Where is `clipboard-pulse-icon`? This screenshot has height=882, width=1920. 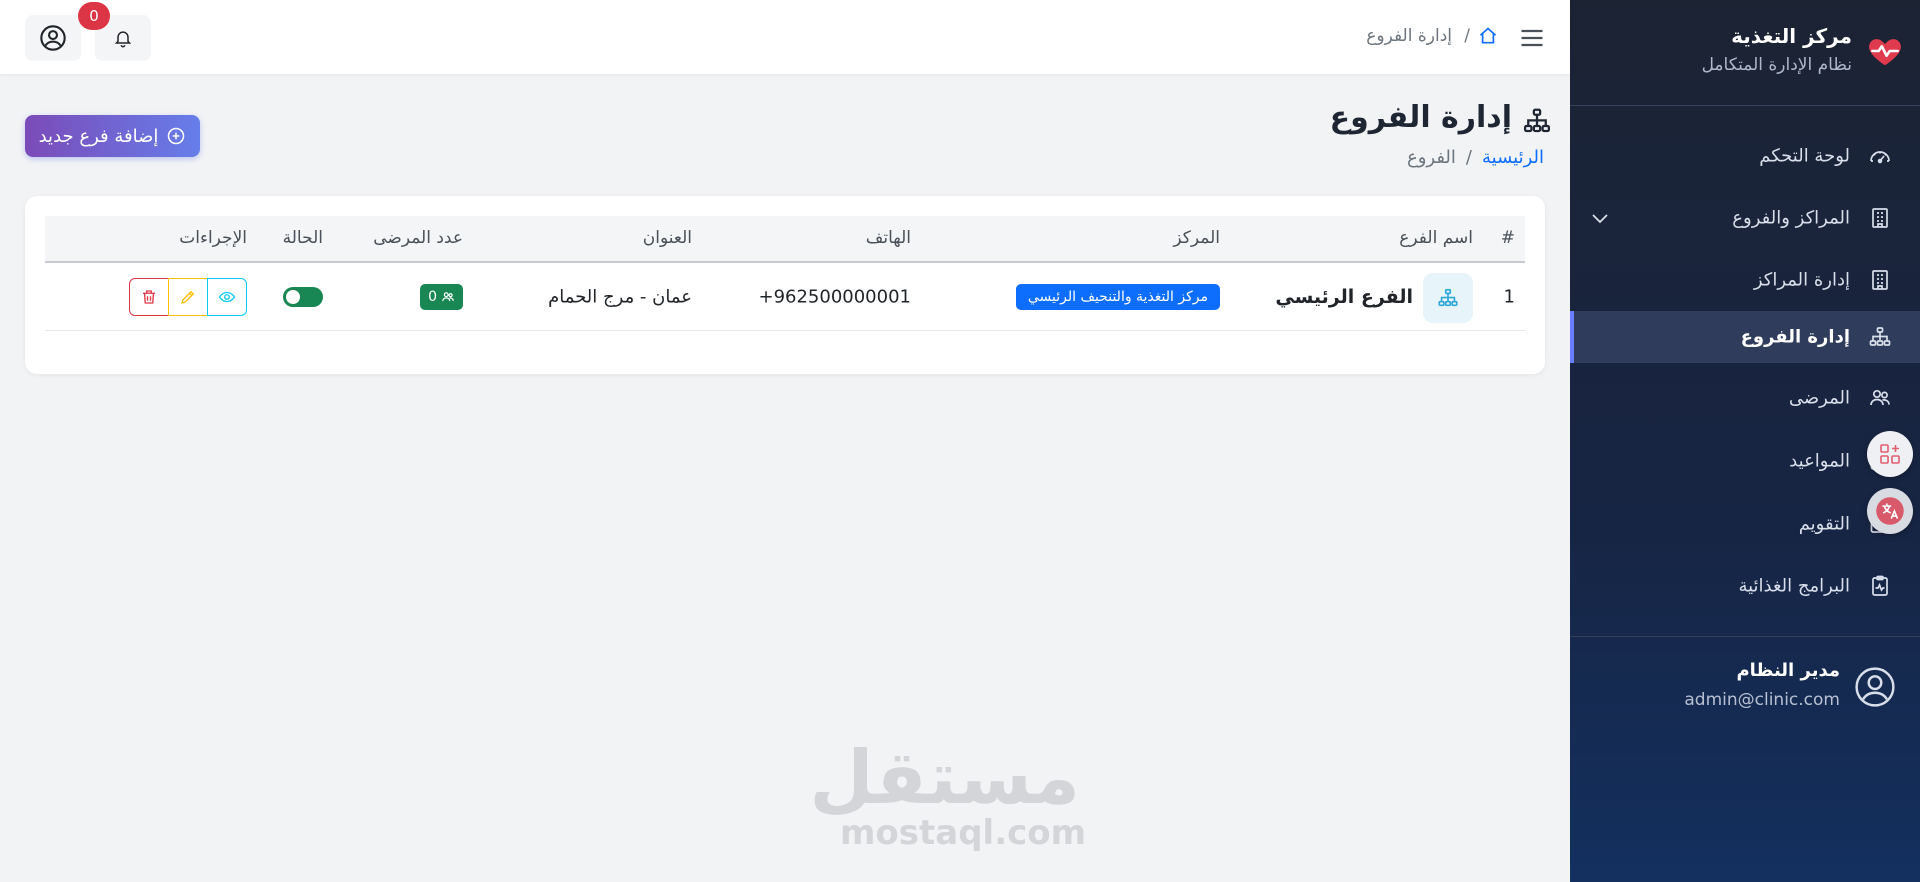
clipboard-pulse-icon is located at coordinates (1880, 585).